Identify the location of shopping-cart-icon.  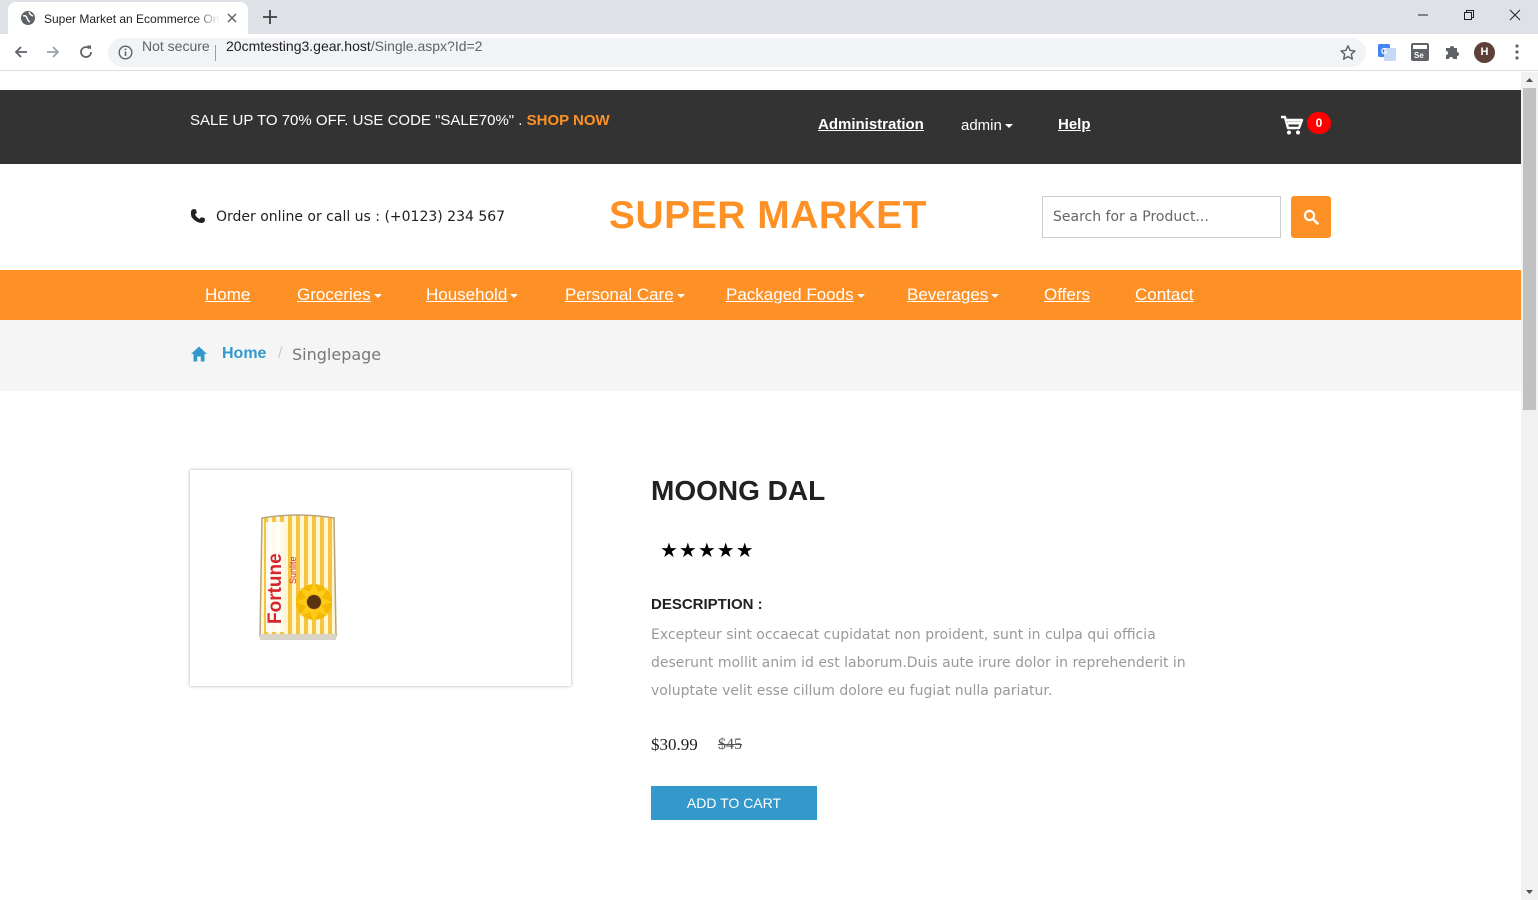
(1292, 125).